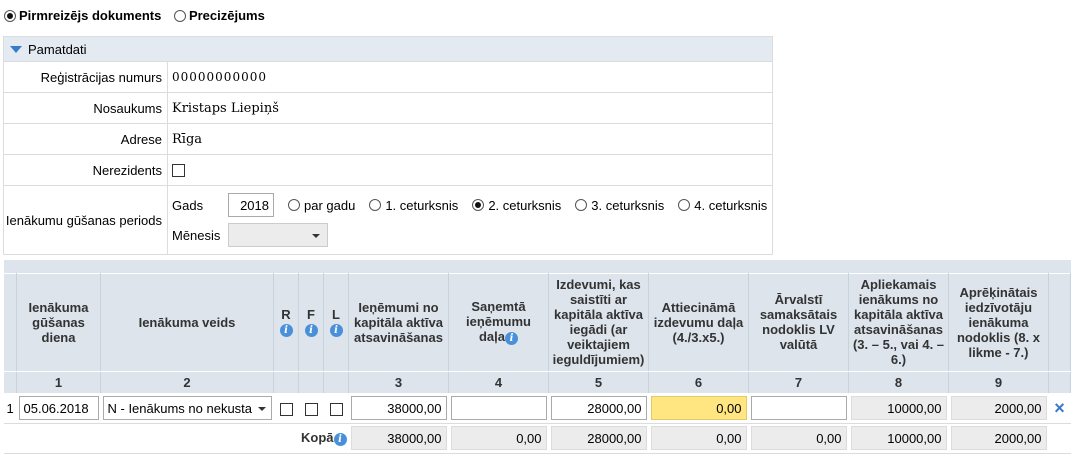  Describe the element at coordinates (398, 382) in the screenshot. I see `col-number: 3` at that location.